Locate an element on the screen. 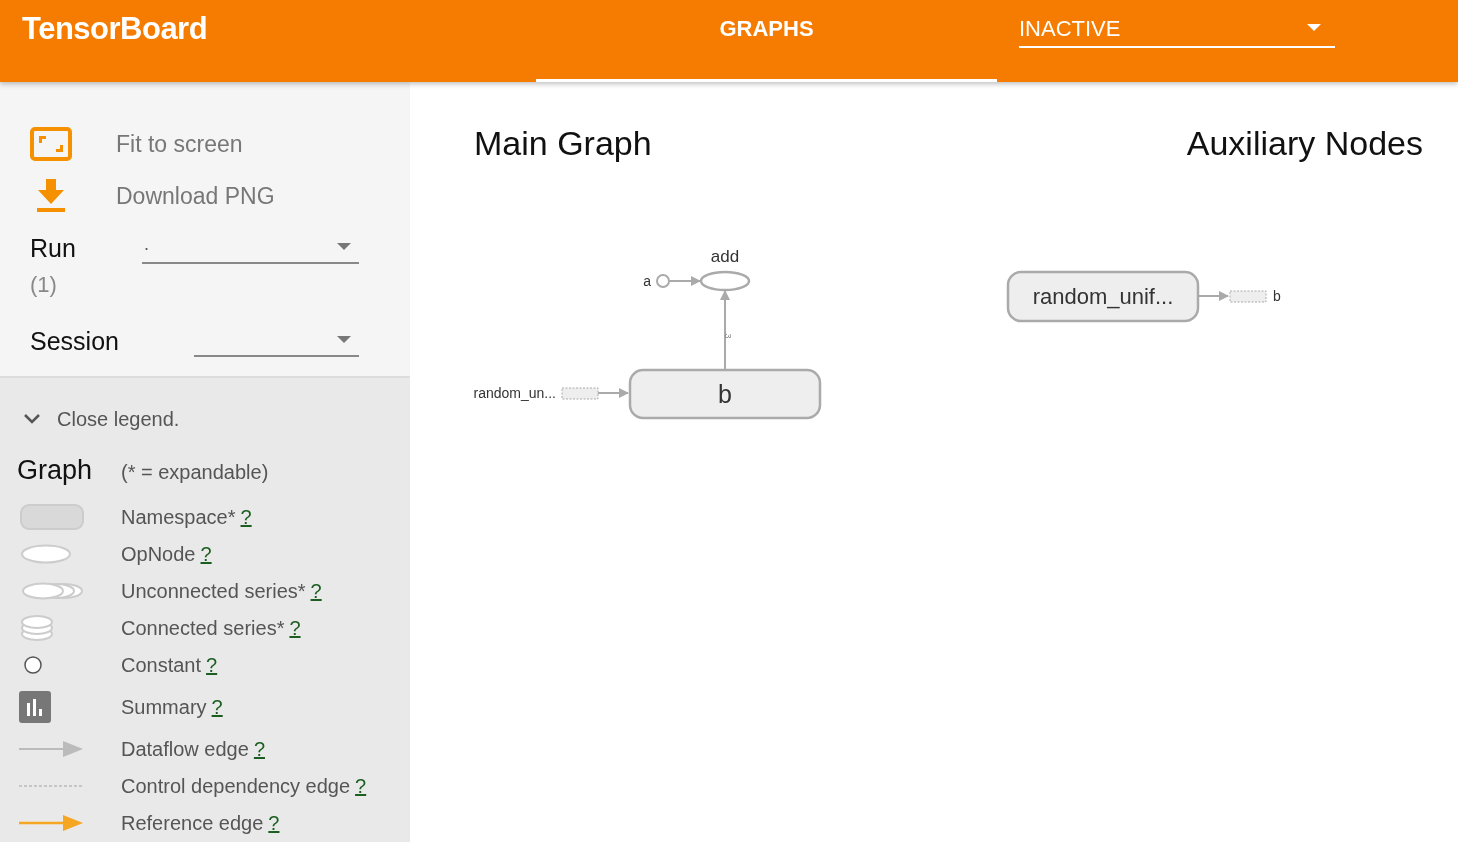  select-field: . is located at coordinates (250, 247).